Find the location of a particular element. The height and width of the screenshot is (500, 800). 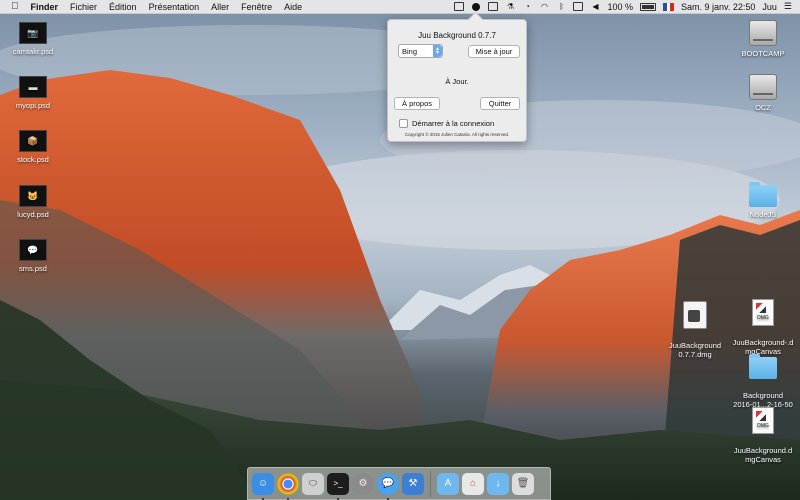

dock: ☺ ◉ ⬭ >_ ⚙ 💬 ⚒ A ⌂ ↓ 🗑 is located at coordinates (399, 483).